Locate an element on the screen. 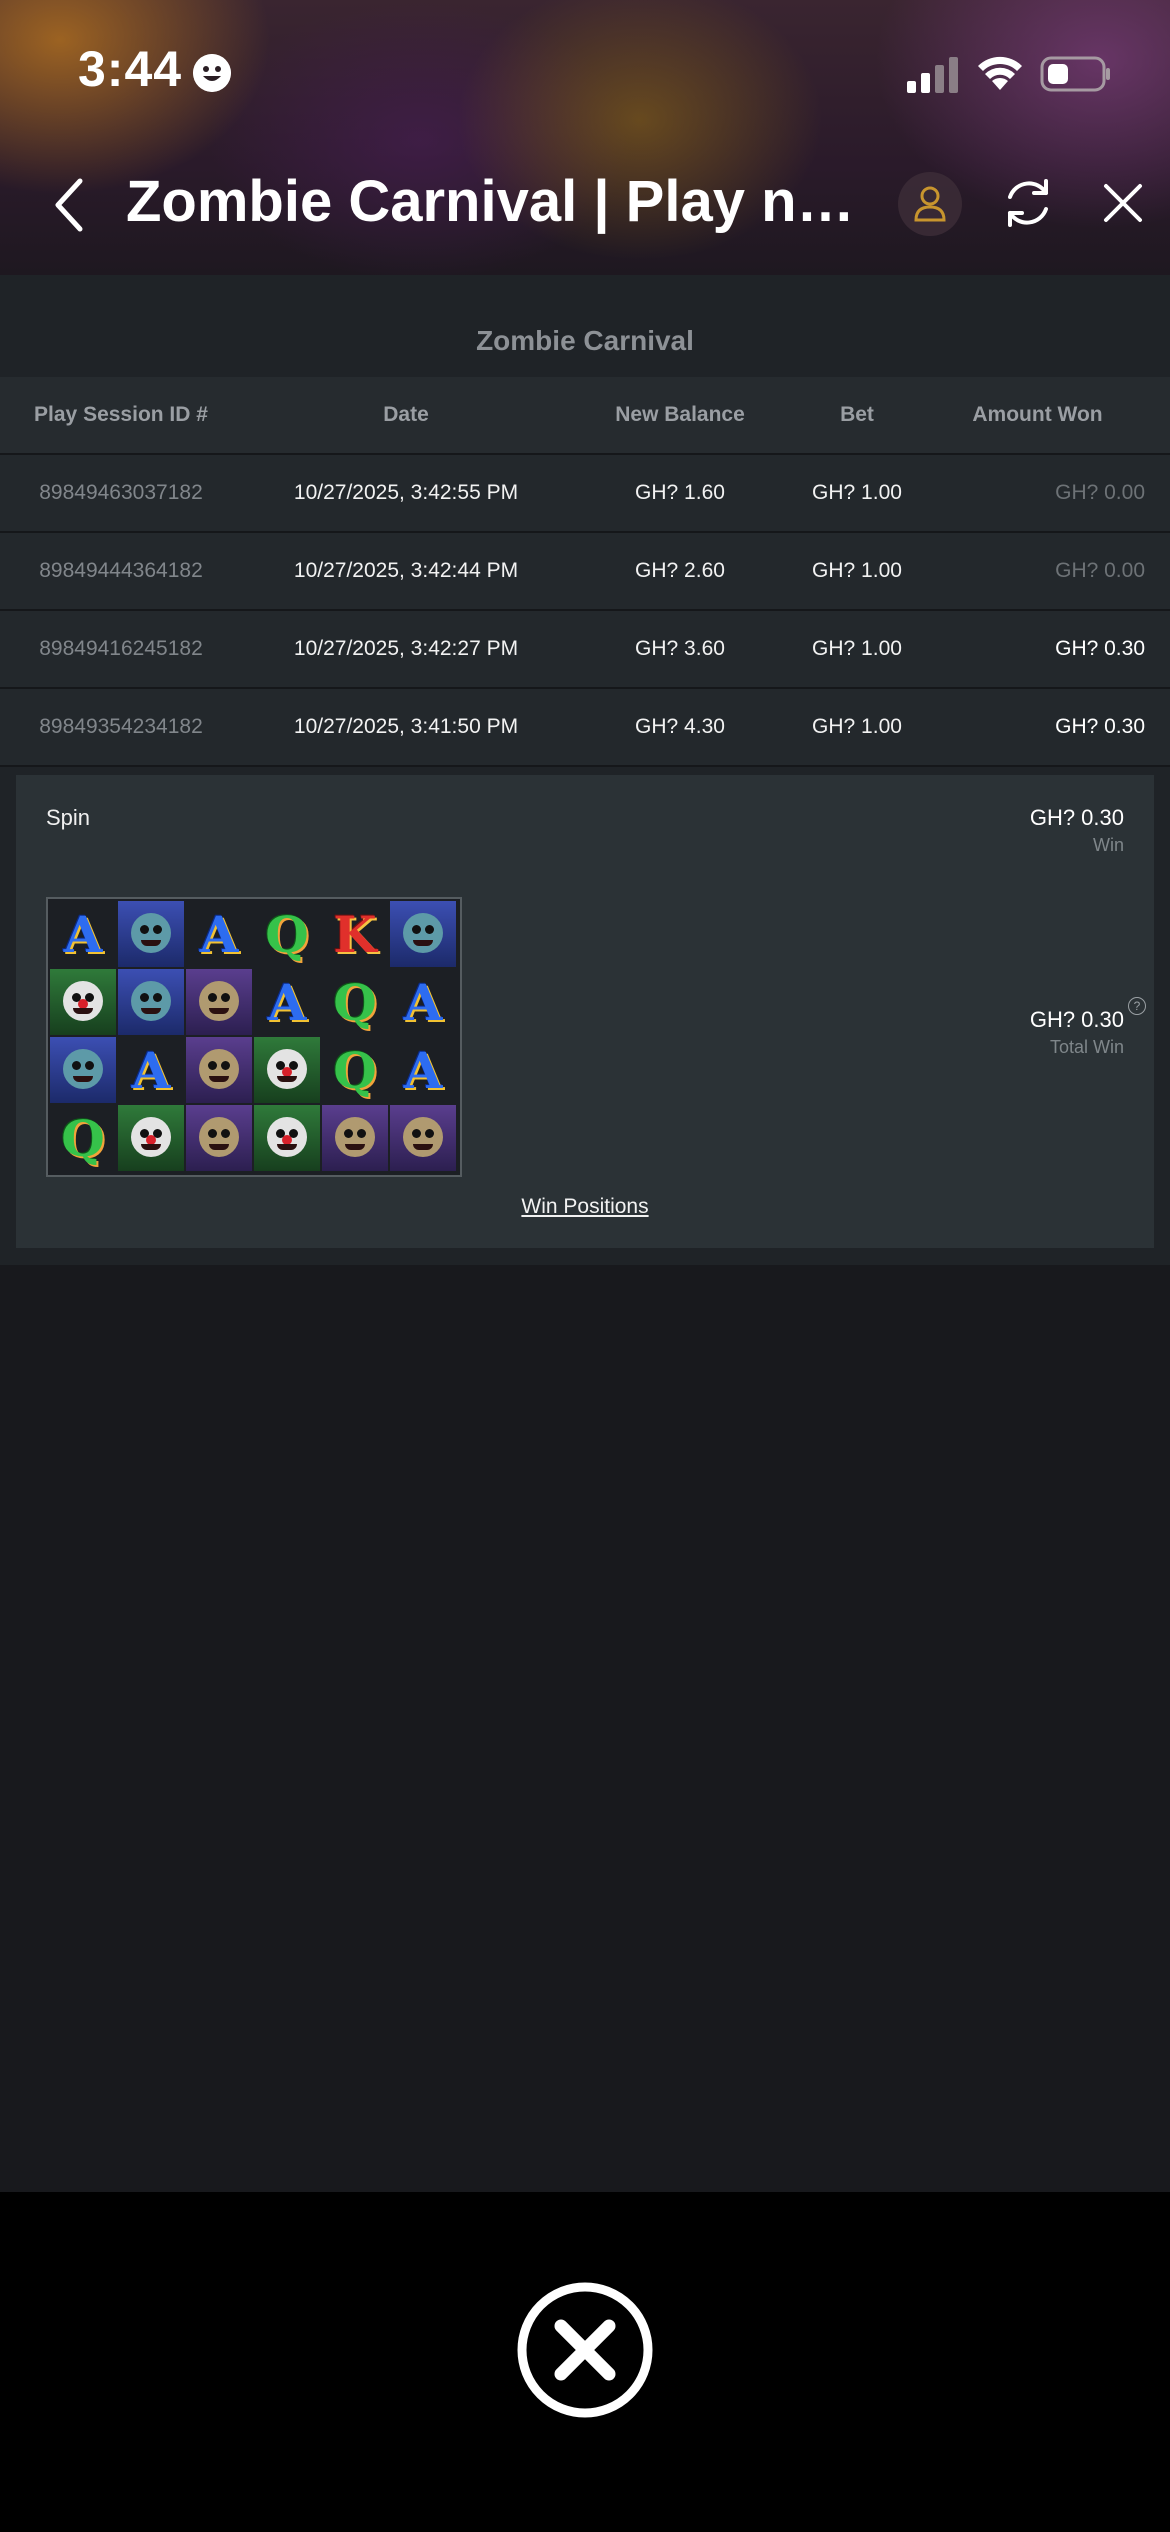 The image size is (1170, 2532). wifi-icon is located at coordinates (1000, 73).